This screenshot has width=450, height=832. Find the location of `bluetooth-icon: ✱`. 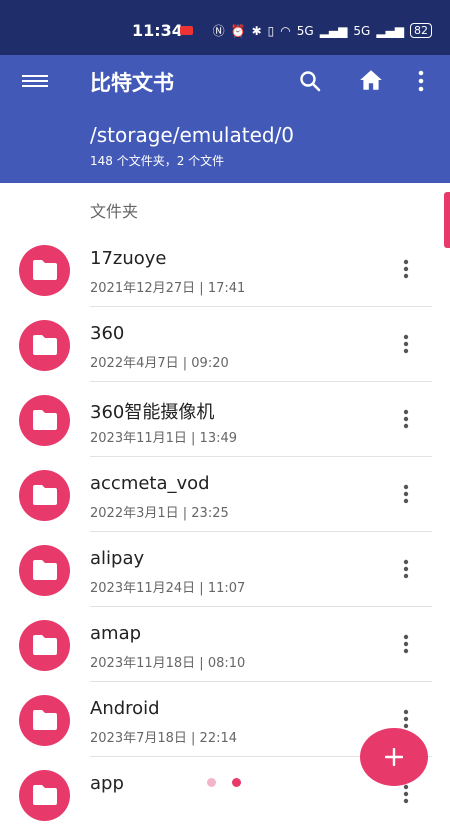

bluetooth-icon: ✱ is located at coordinates (256, 30).